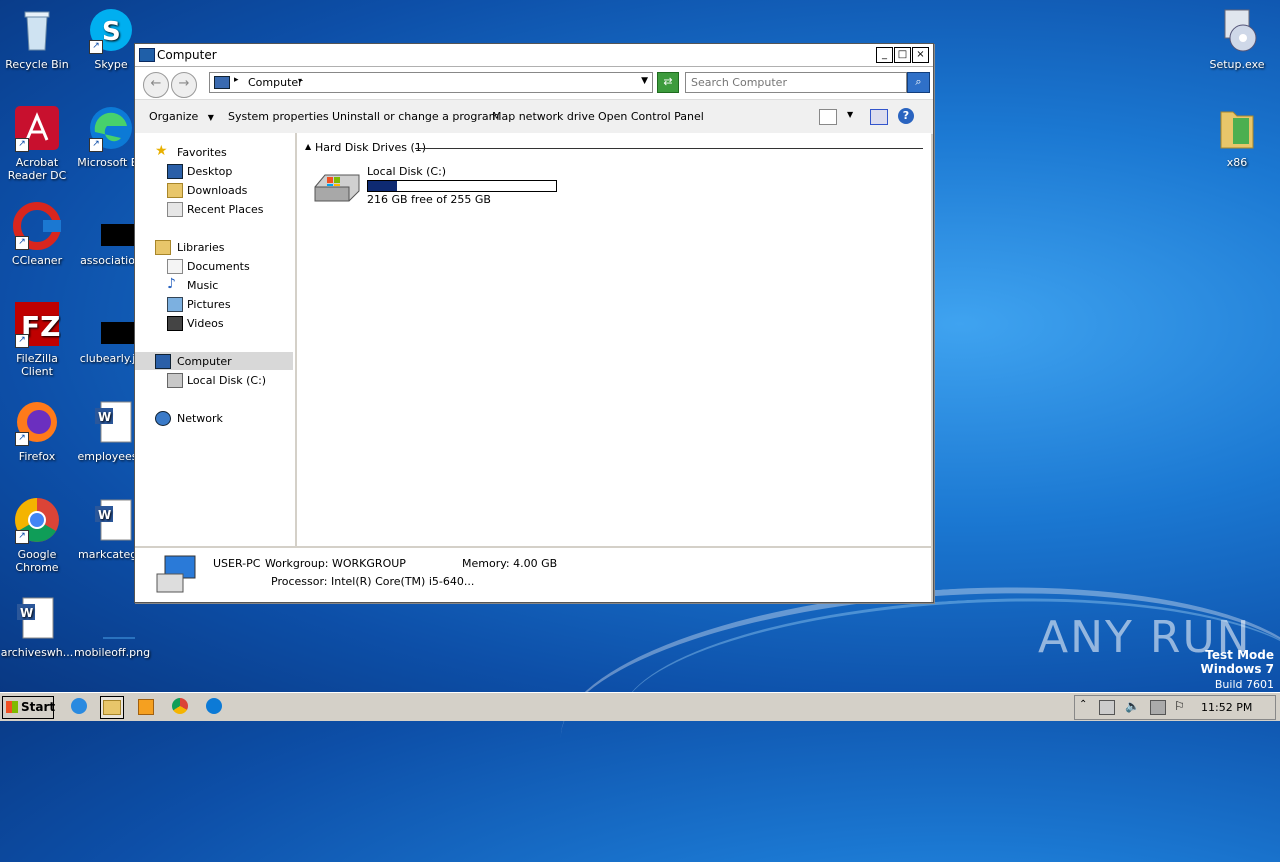 The height and width of the screenshot is (862, 1280). I want to click on drive-name: Local Disk (C:), so click(407, 171).